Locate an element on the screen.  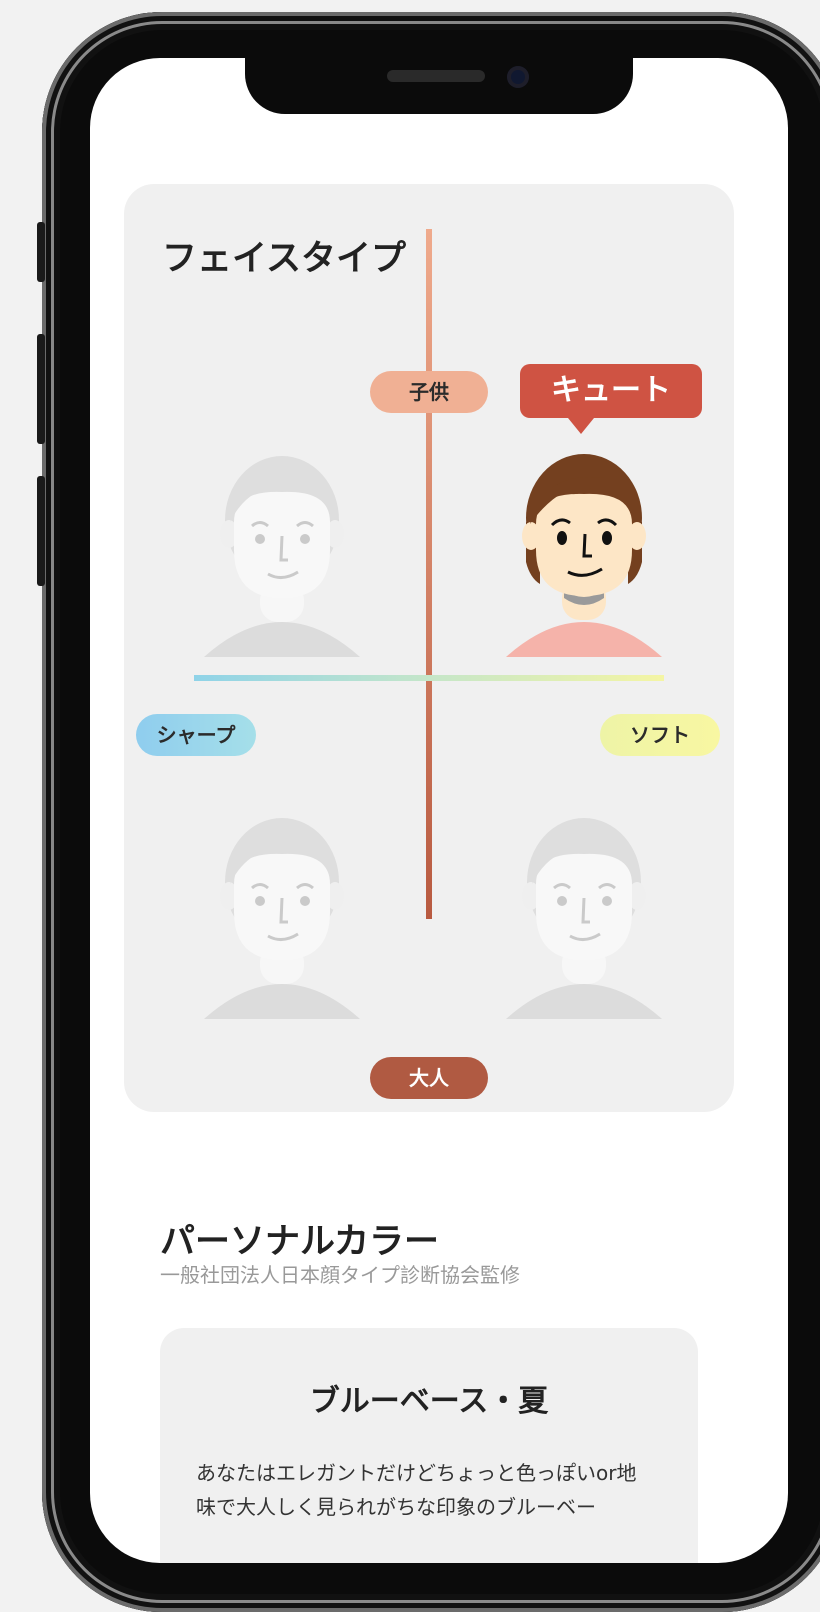
personal-color-subtitle: 一般社団法人日本顔タイプ診断協会監修 is located at coordinates (340, 1275).